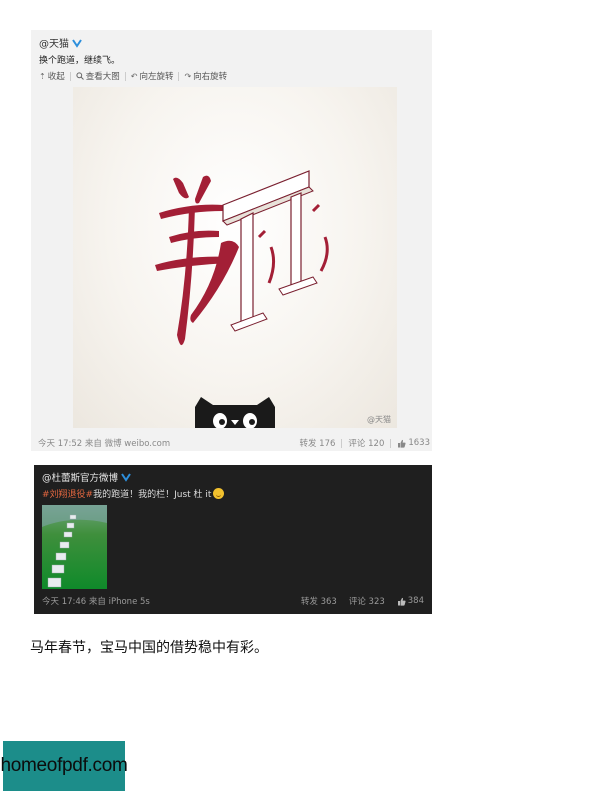 The image size is (612, 792). I want to click on like-count: 1633, so click(419, 443).